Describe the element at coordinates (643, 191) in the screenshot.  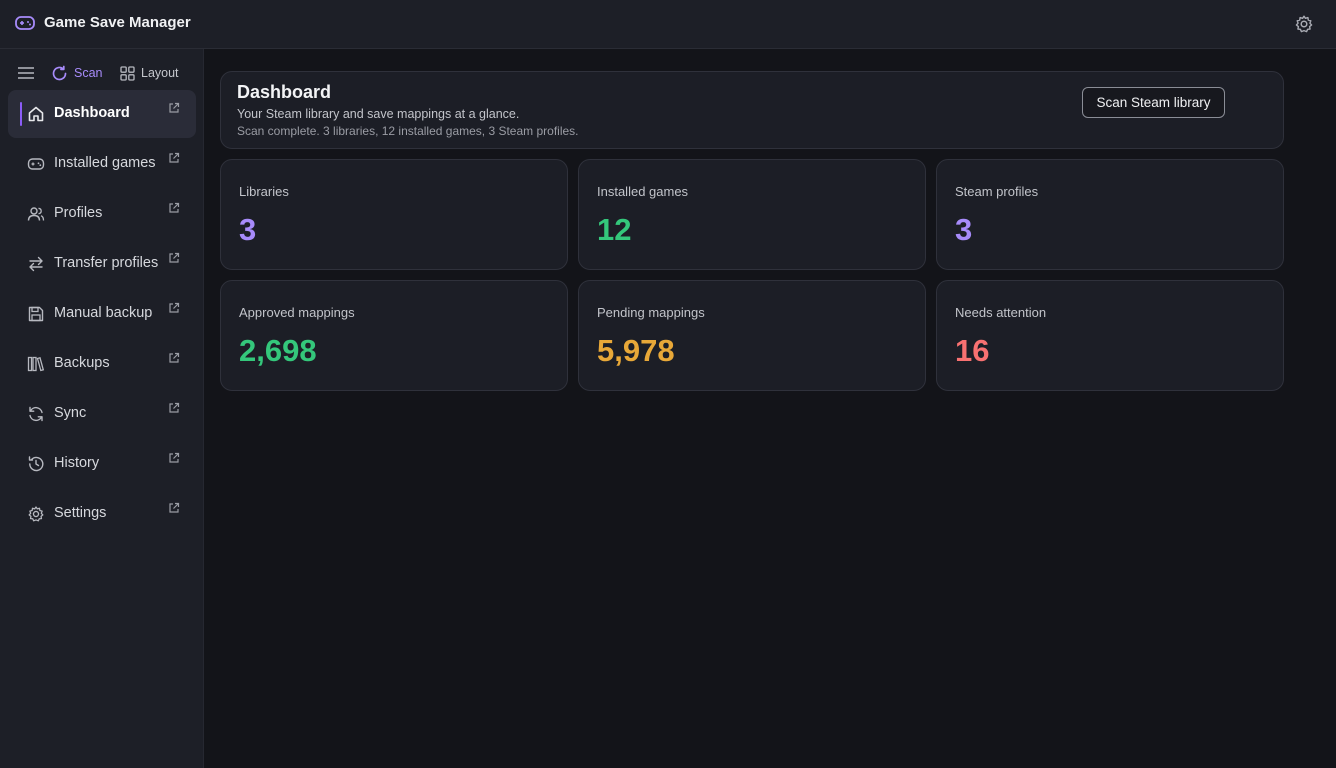
I see `stat-label: Installed games` at that location.